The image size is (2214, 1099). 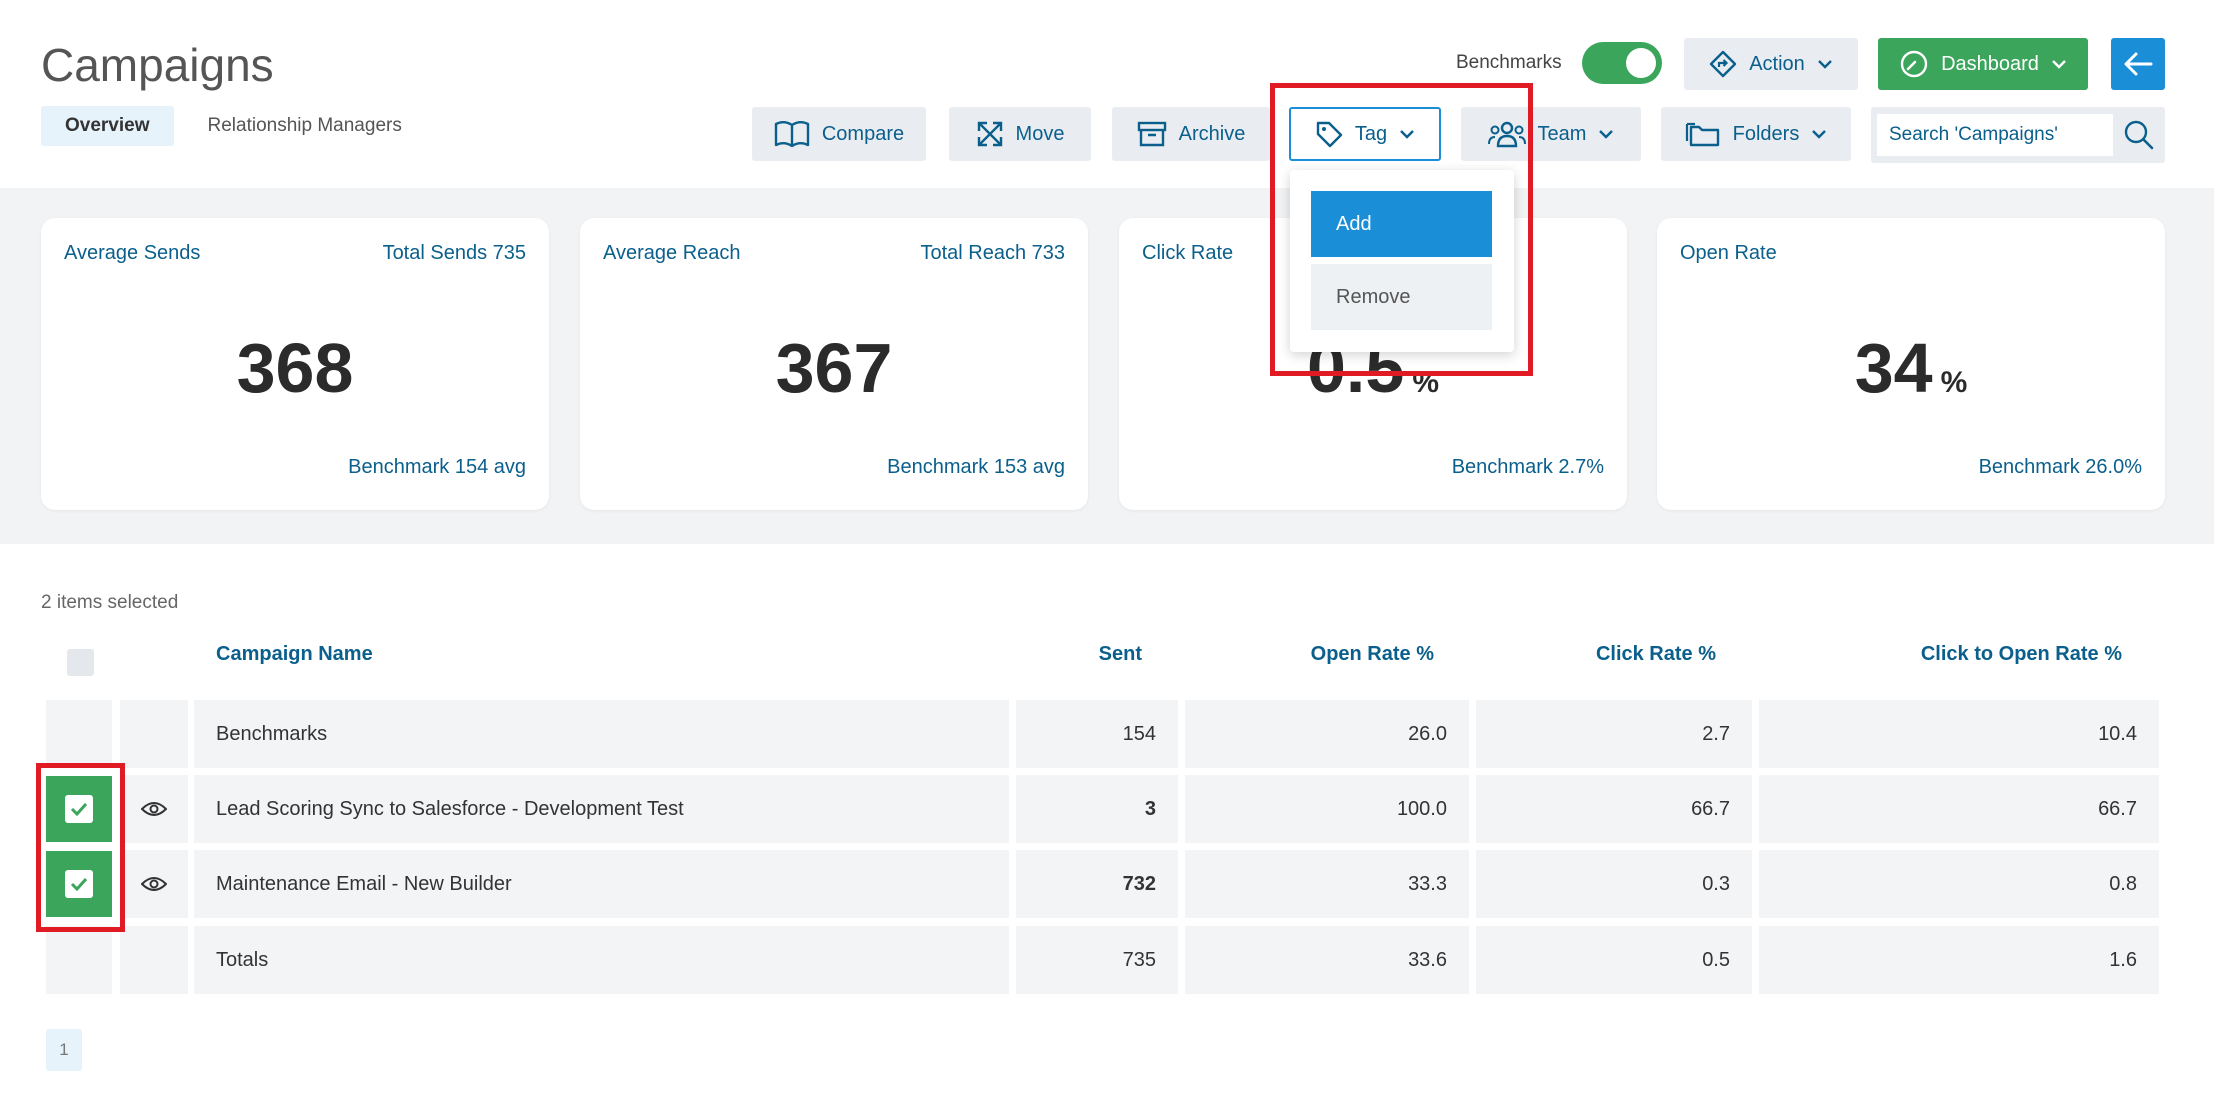 I want to click on card-benchmark: Benchmark 2.7%, so click(x=1527, y=467).